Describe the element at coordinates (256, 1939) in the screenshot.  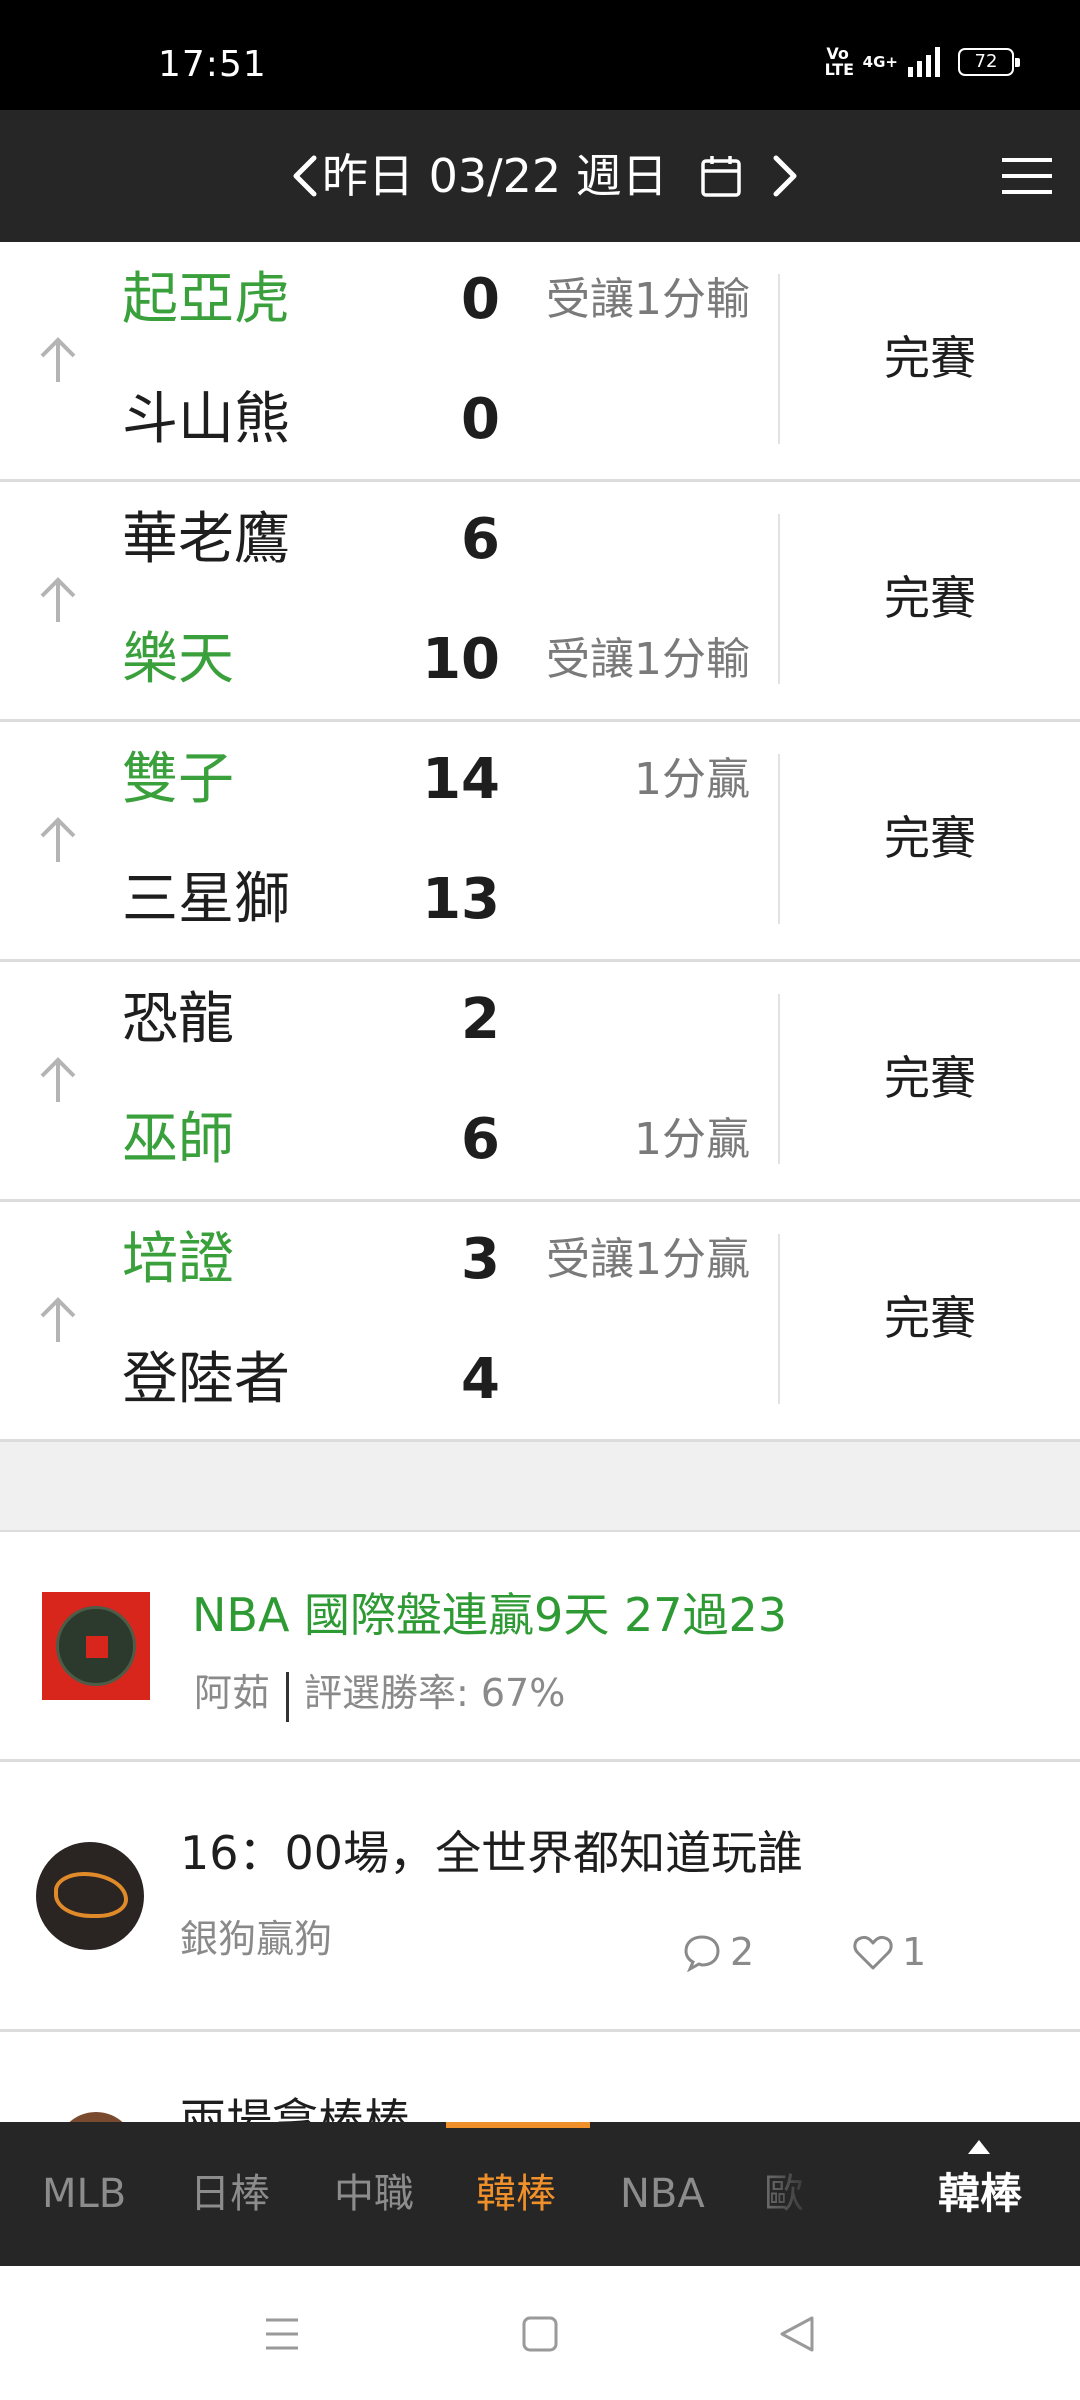
I see `post-author: 銀狗贏狗` at that location.